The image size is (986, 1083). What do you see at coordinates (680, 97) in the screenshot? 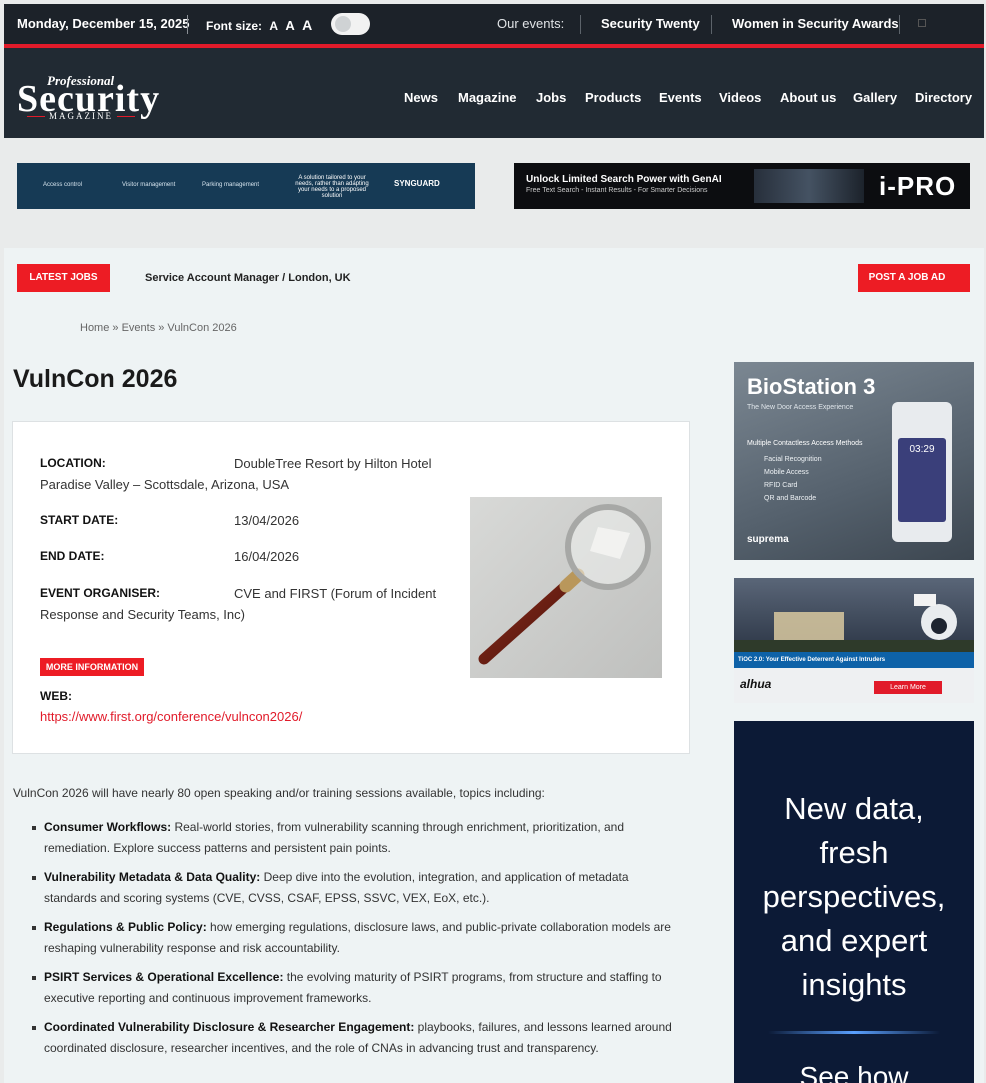
I see `nav-events: Events` at bounding box center [680, 97].